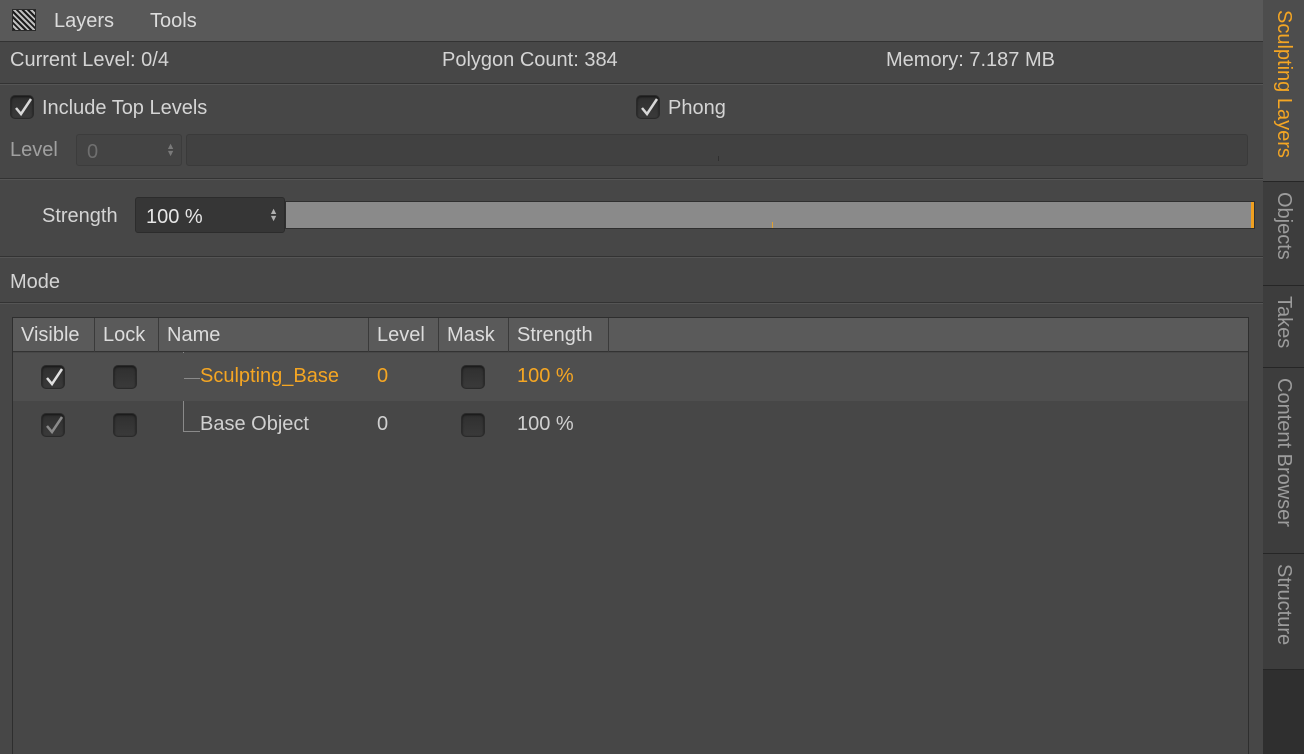 The width and height of the screenshot is (1304, 754). I want to click on table-row: Base Object 0 100 %, so click(630, 425).